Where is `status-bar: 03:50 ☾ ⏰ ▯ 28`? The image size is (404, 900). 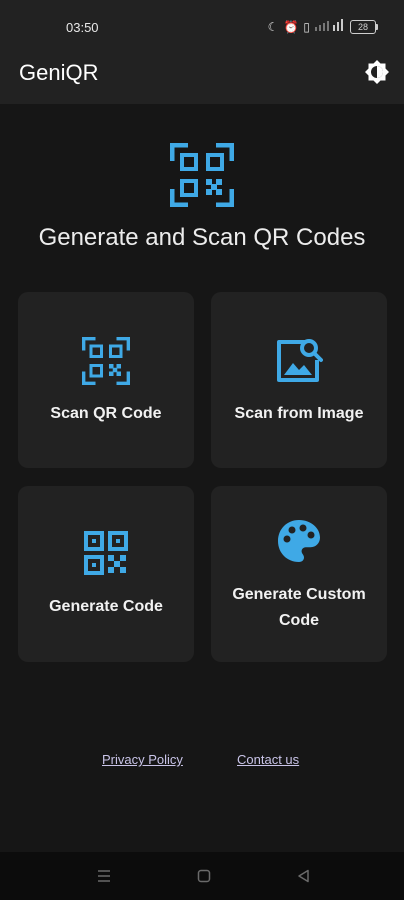 status-bar: 03:50 ☾ ⏰ ▯ 28 is located at coordinates (202, 26).